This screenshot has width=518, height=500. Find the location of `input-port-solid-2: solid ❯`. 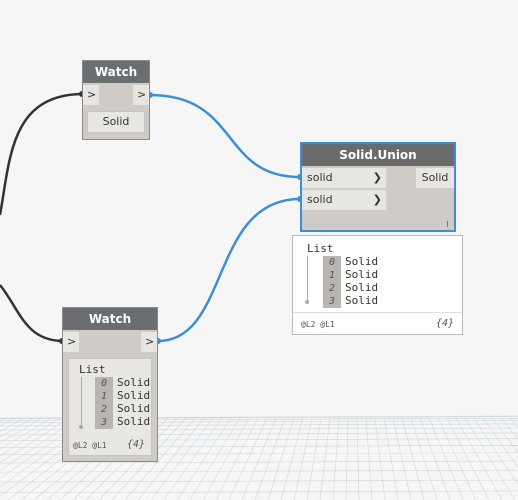

input-port-solid-2: solid ❯ is located at coordinates (344, 200).